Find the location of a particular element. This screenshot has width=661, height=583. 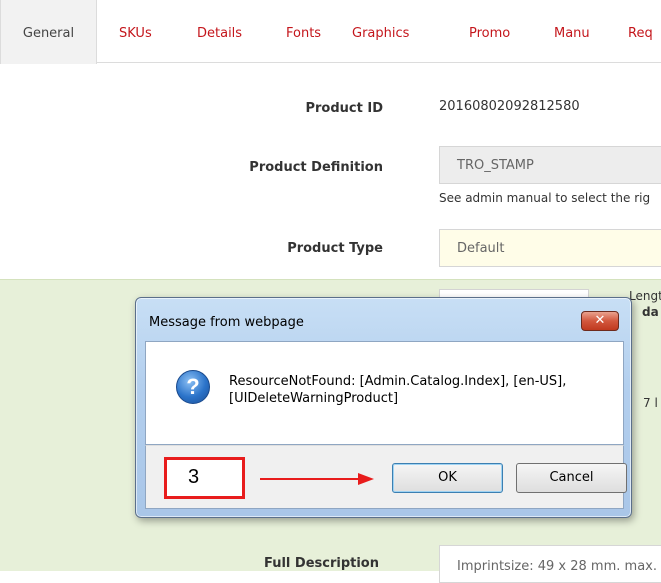

question-icon: ? is located at coordinates (193, 387).